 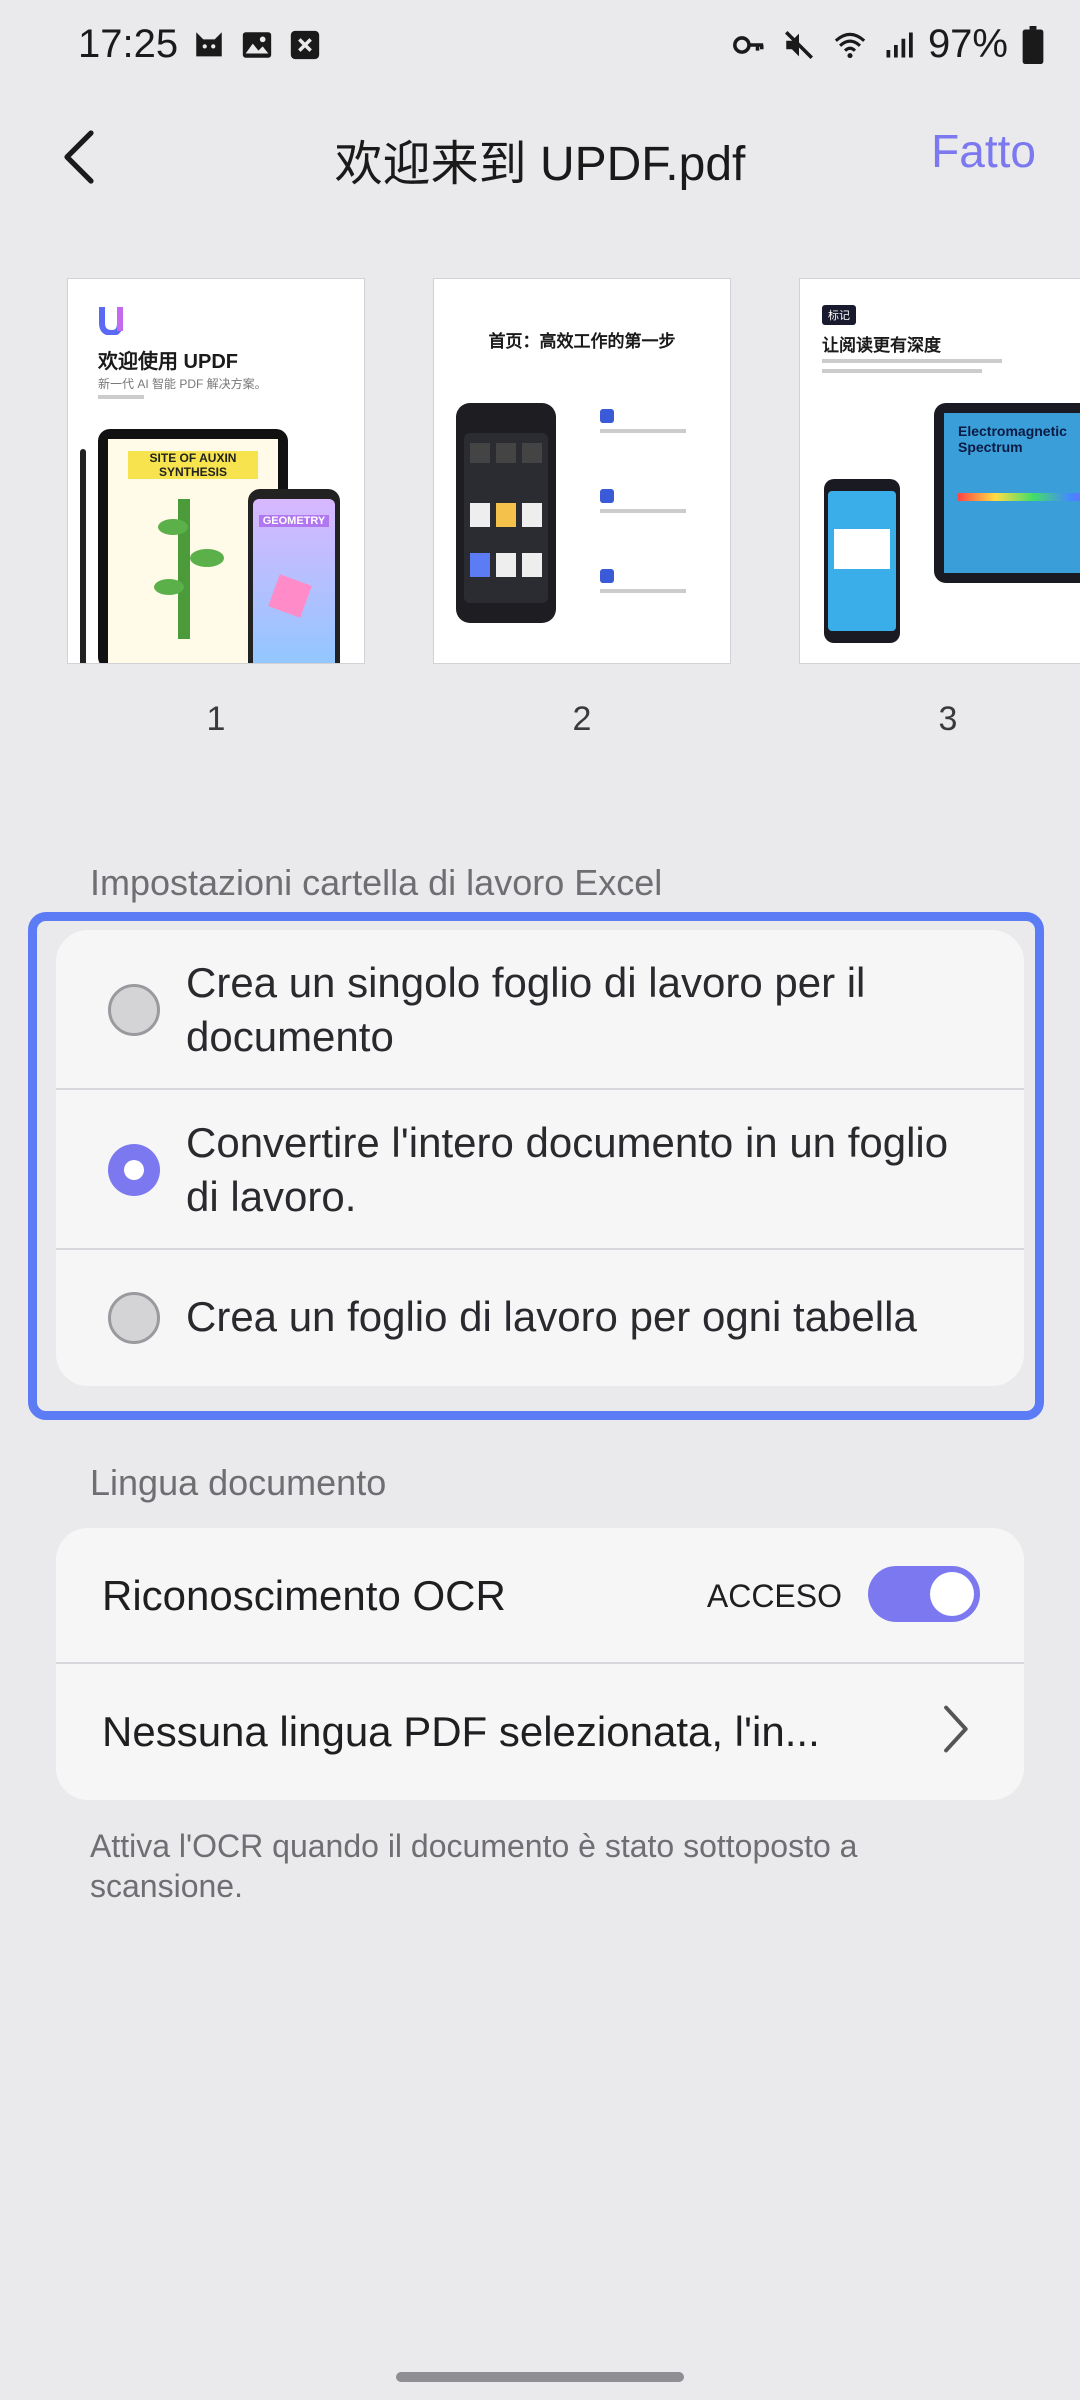 What do you see at coordinates (1007, 493) in the screenshot?
I see `tablet-mockup: Electromagnetic Spectrum` at bounding box center [1007, 493].